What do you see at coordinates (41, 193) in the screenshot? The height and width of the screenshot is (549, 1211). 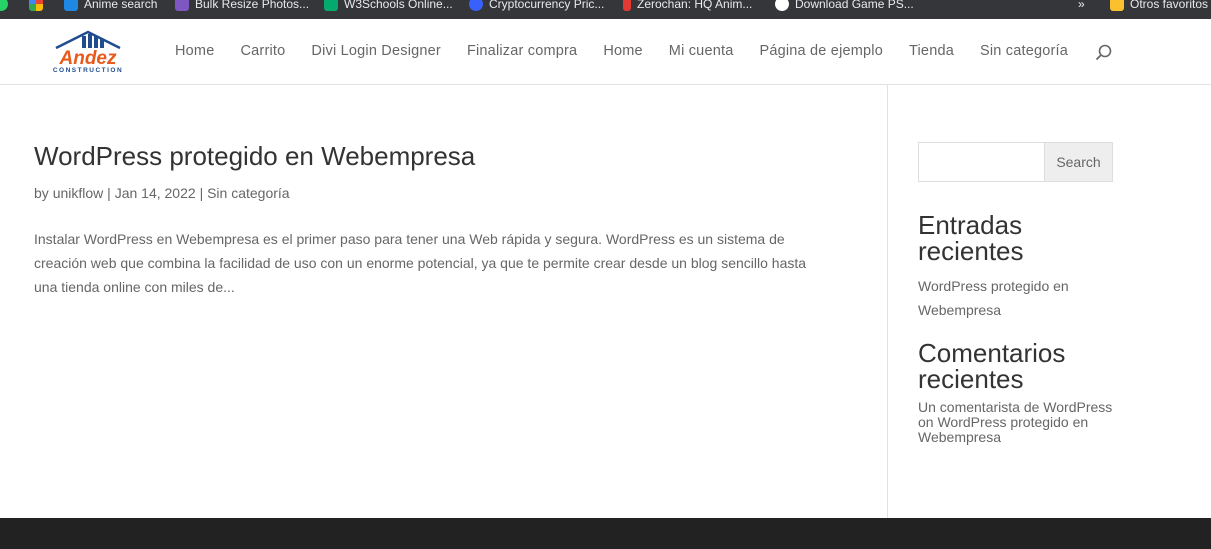 I see `meta-by-label: by` at bounding box center [41, 193].